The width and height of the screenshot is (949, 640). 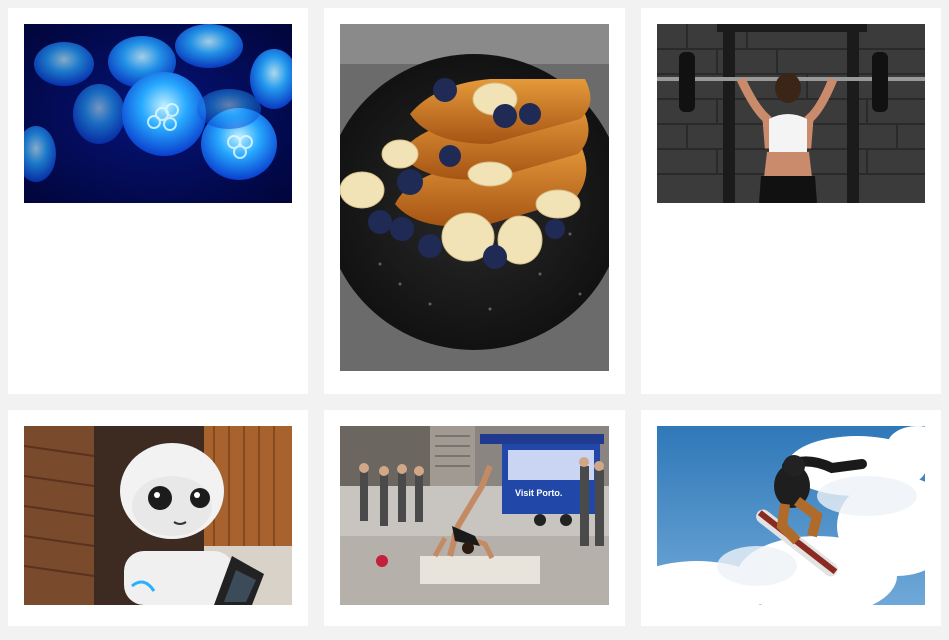 I want to click on robot-photo, so click(x=158, y=515).